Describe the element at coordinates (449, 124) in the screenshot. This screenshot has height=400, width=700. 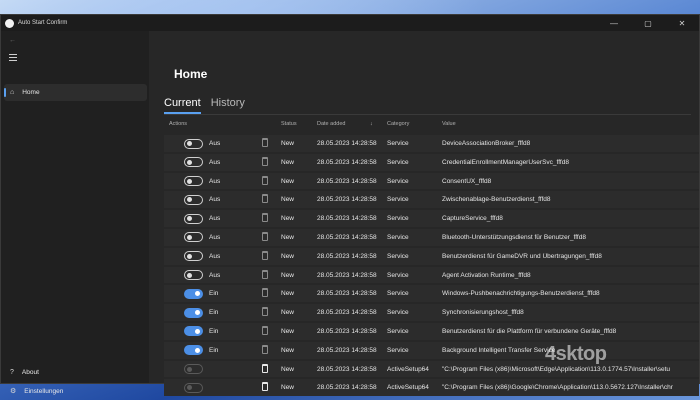
I see `column-header-value: Value` at that location.